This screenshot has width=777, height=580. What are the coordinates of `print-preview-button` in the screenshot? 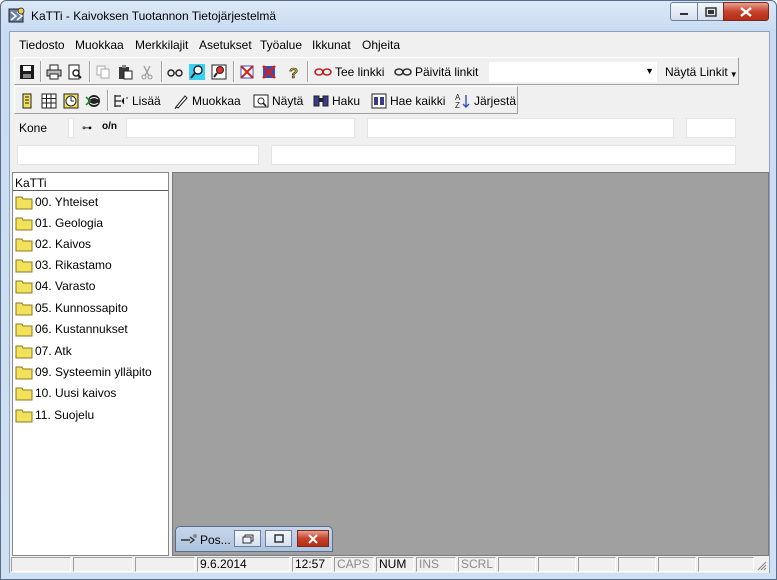 It's located at (75, 71).